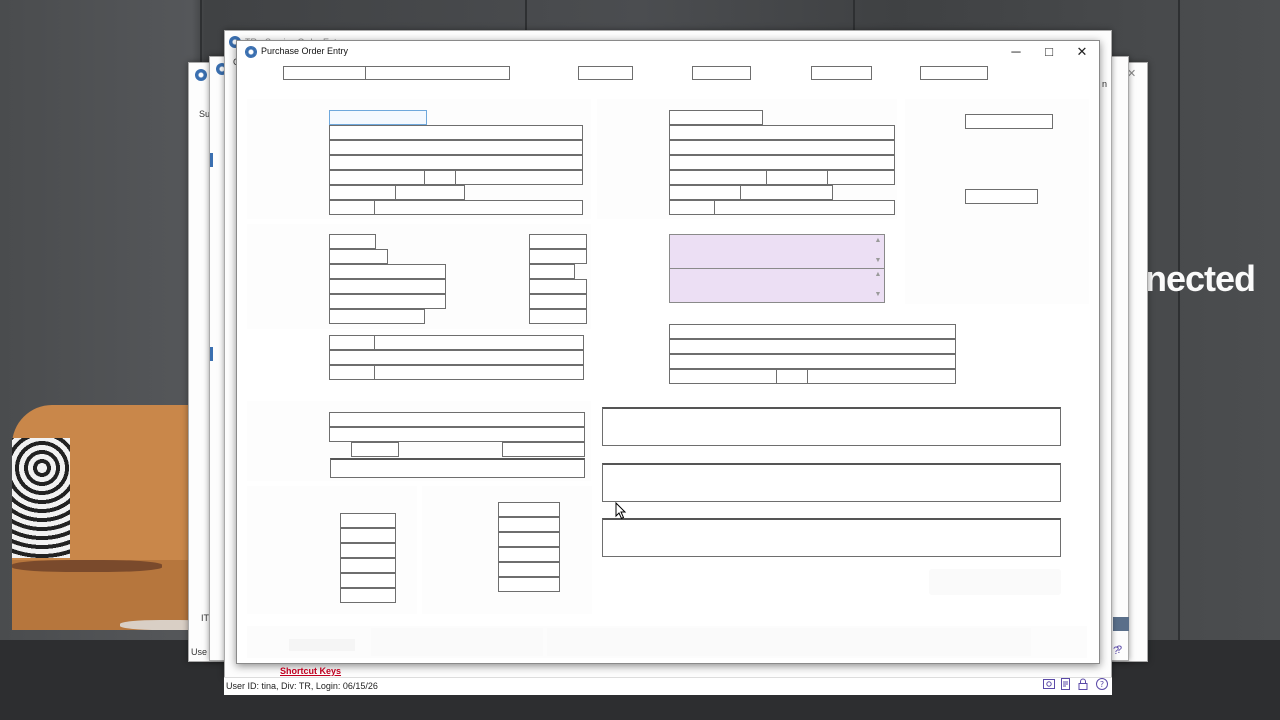 This screenshot has width=1280, height=720. I want to click on vendor-phone-field, so click(362, 192).